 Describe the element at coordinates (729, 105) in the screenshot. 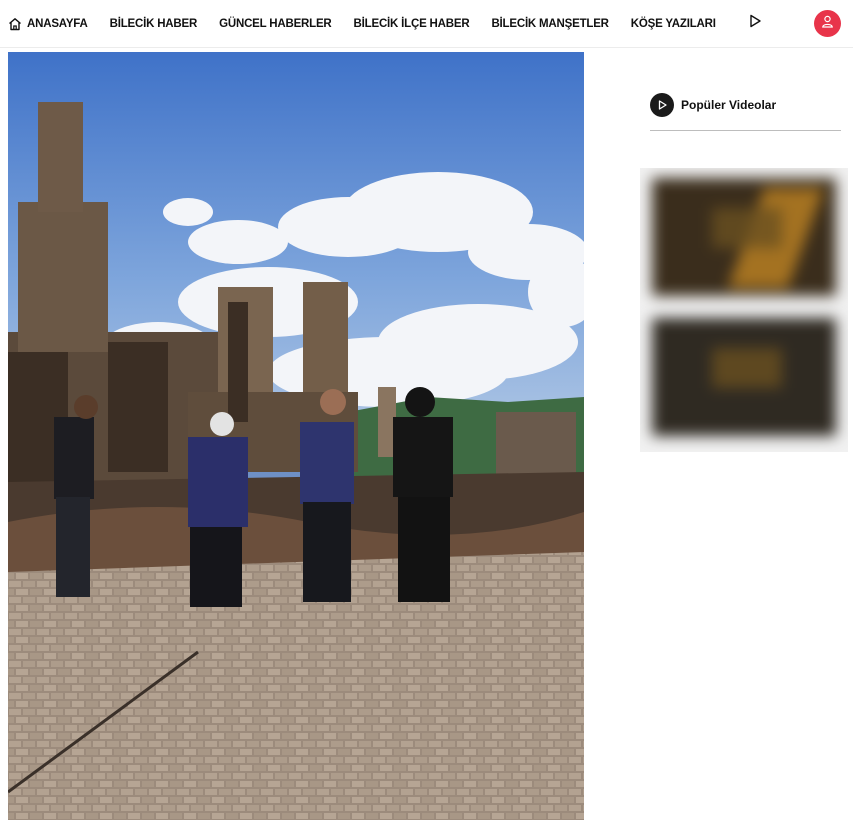

I see `popular-videos-title: Popüler Videolar` at that location.